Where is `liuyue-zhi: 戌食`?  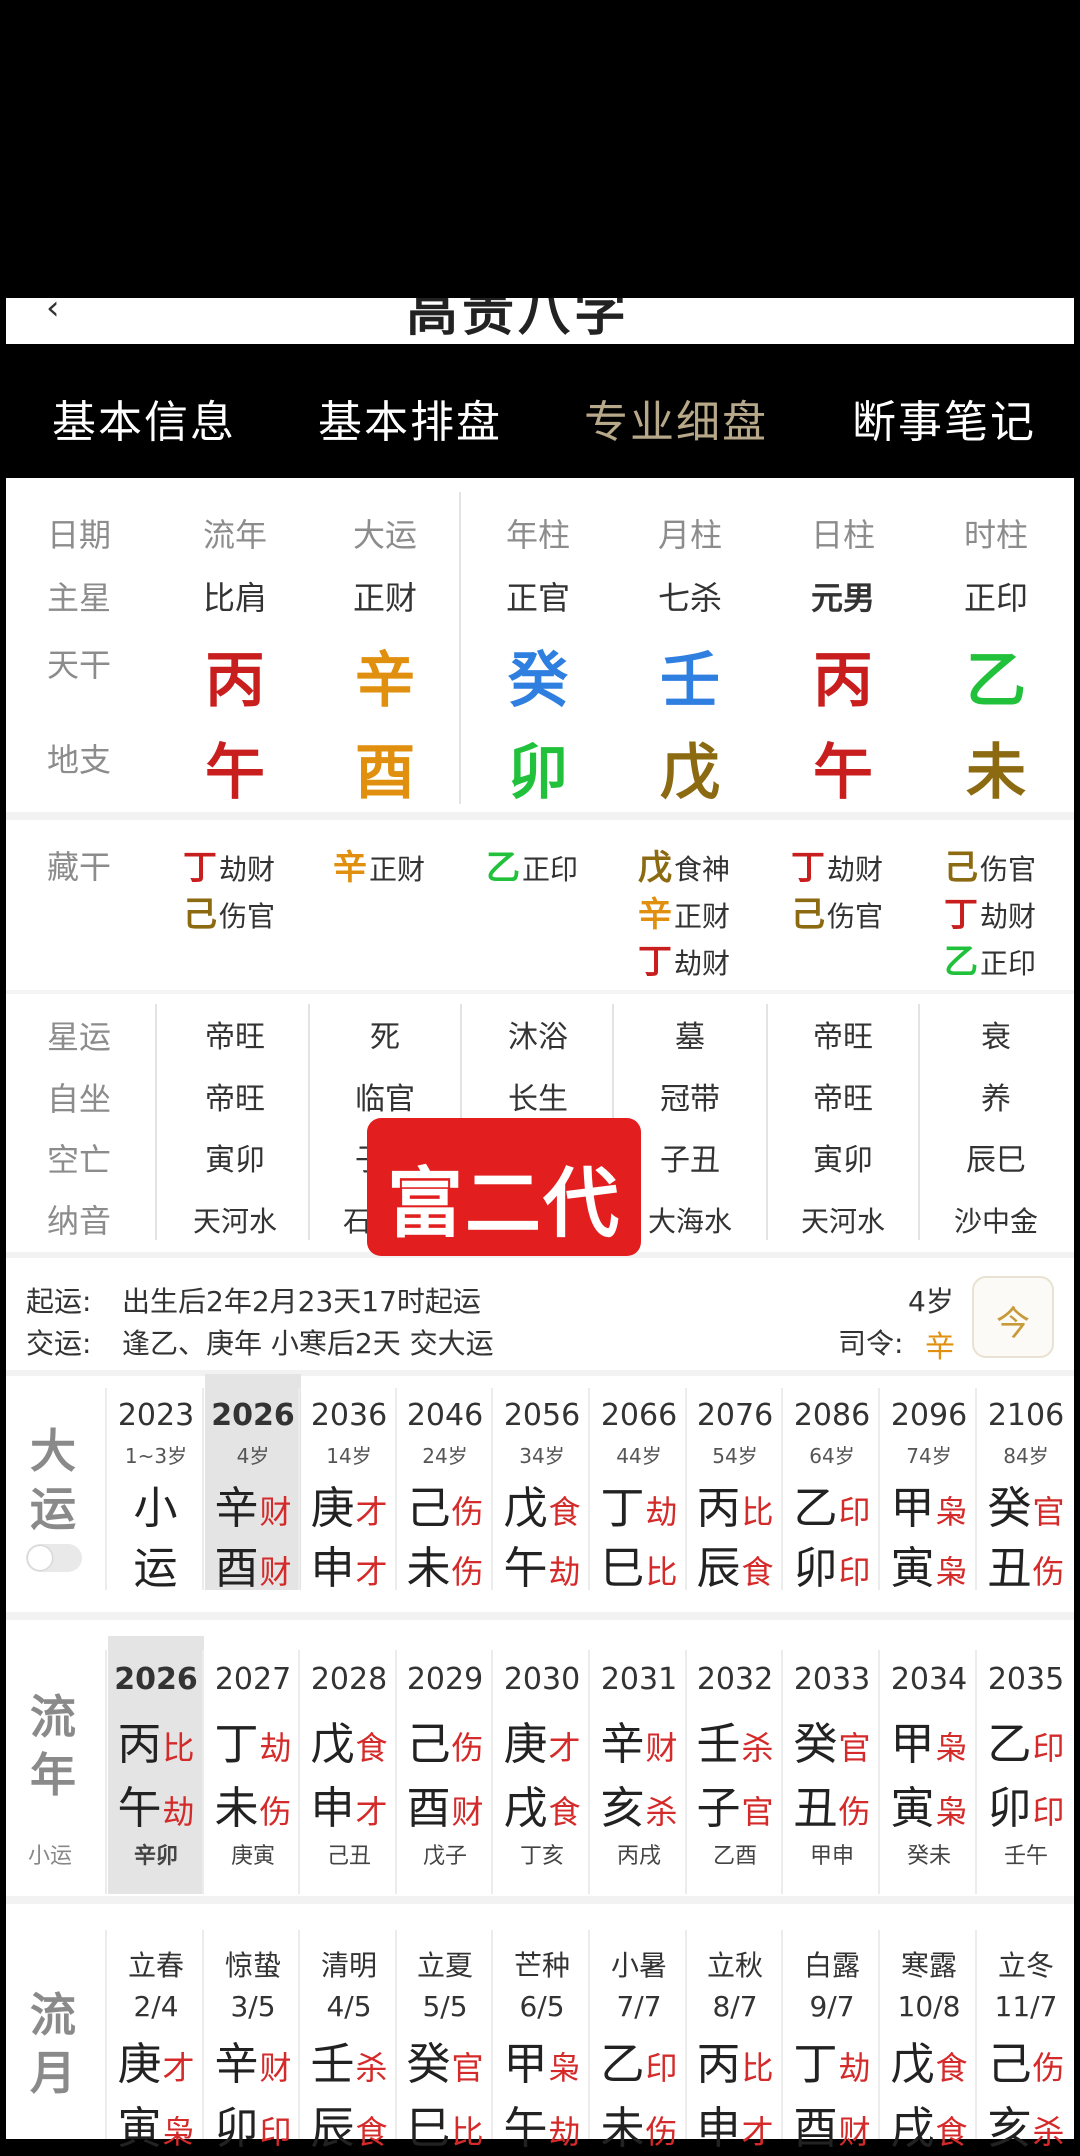
liuyue-zhi: 戌食 is located at coordinates (929, 2124).